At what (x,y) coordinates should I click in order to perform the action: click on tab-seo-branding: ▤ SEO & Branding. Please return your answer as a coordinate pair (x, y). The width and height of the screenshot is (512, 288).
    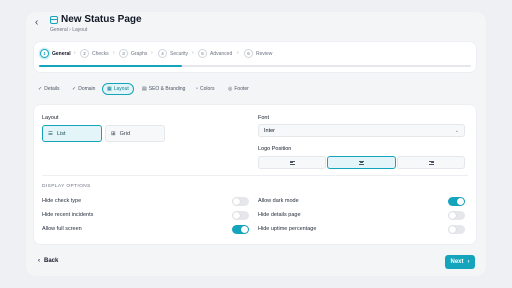
    Looking at the image, I should click on (163, 89).